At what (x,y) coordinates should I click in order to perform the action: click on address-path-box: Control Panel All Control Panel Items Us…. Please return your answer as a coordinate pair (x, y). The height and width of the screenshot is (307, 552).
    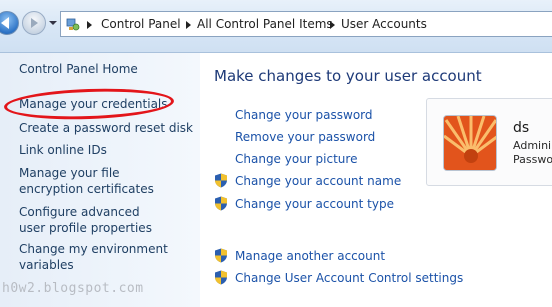
    Looking at the image, I should click on (306, 24).